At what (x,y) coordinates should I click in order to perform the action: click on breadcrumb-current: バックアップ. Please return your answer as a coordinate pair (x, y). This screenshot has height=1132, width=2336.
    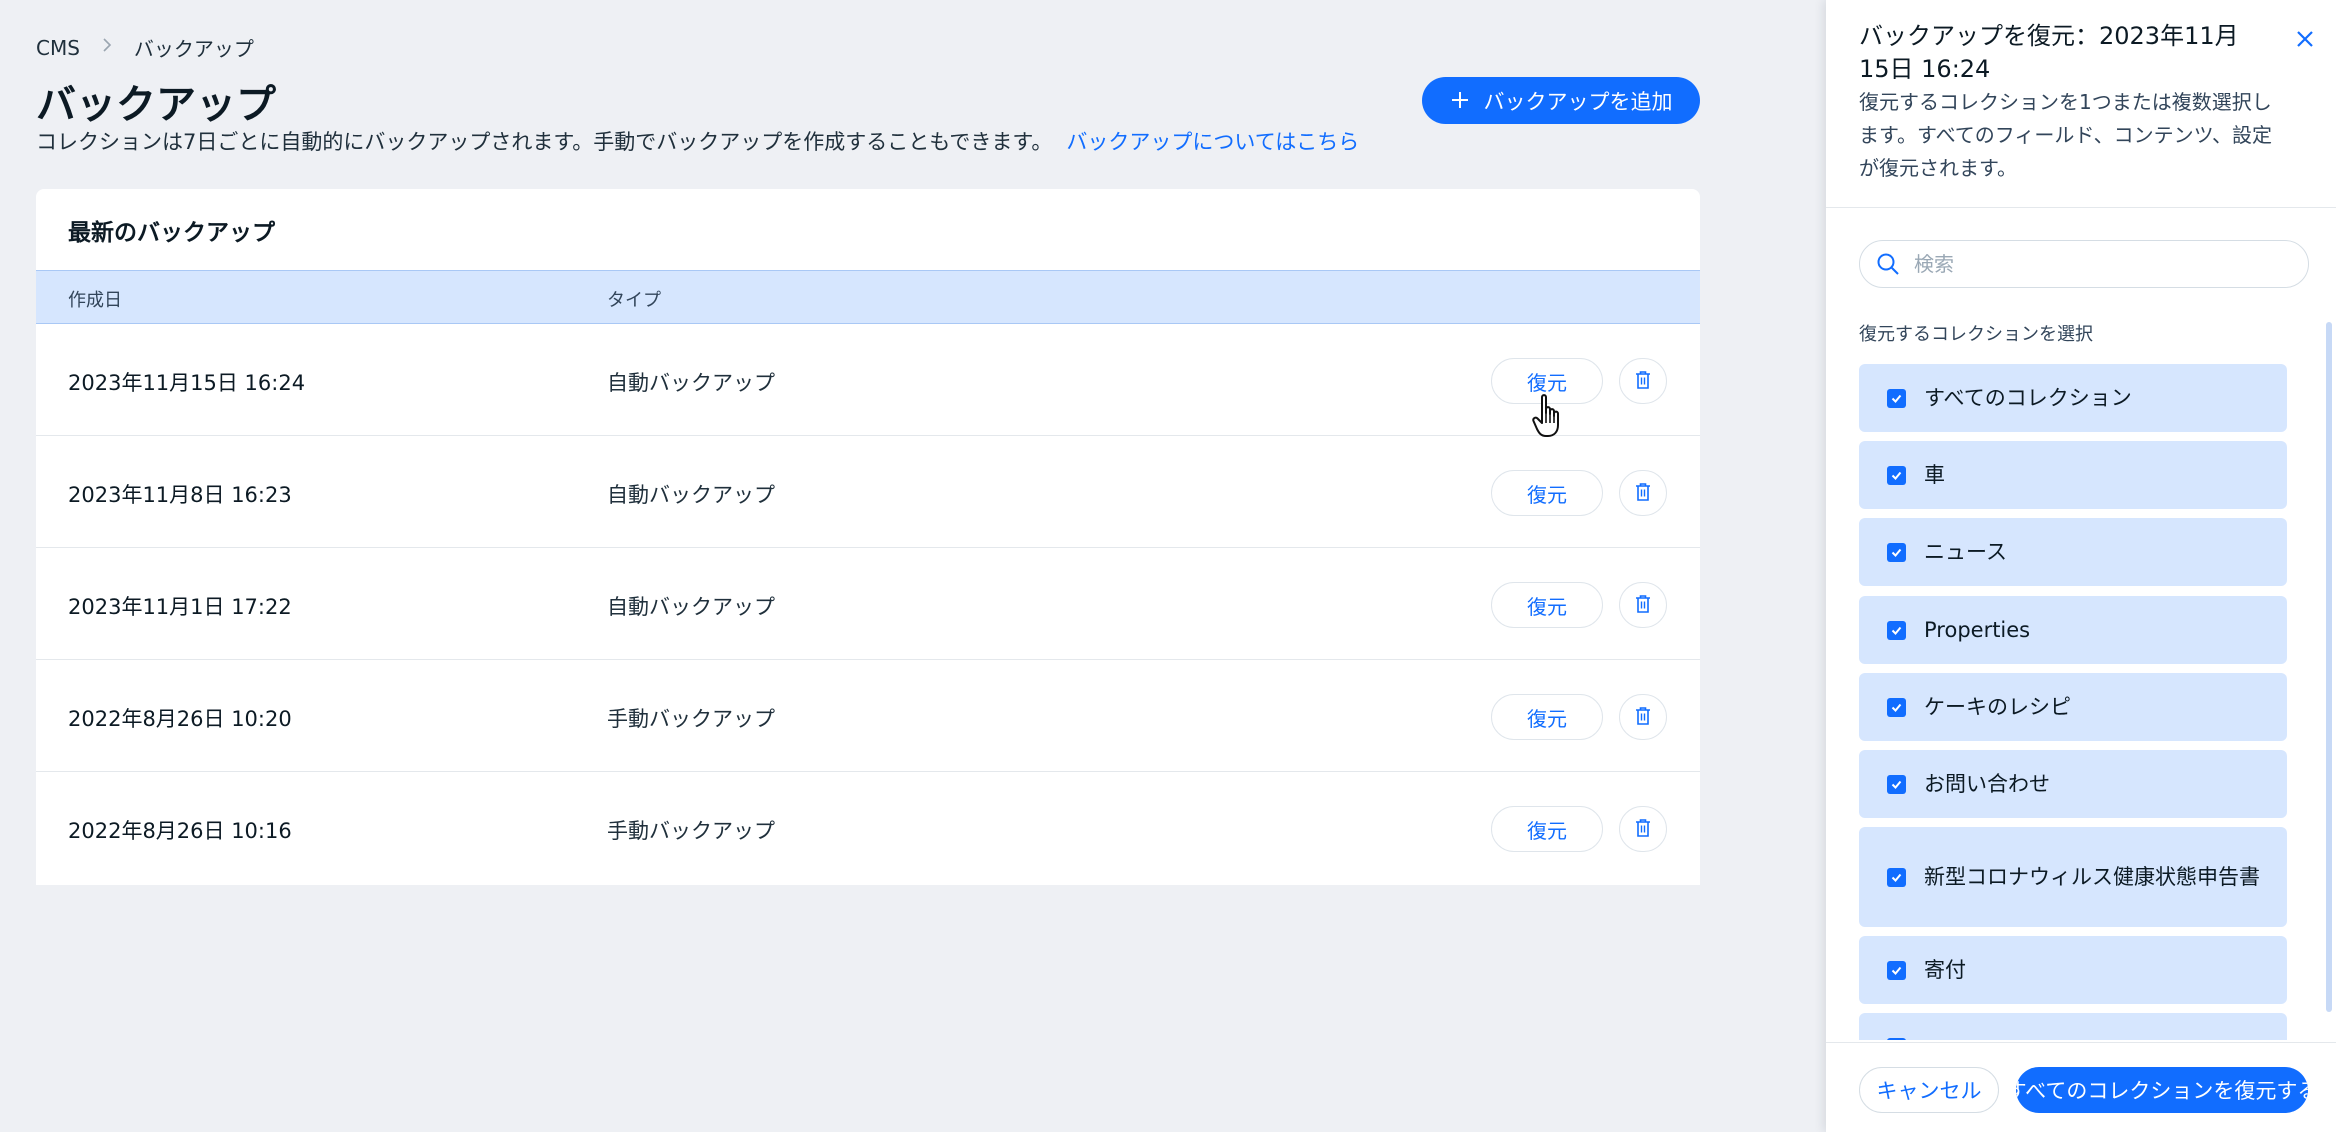
    Looking at the image, I should click on (193, 49).